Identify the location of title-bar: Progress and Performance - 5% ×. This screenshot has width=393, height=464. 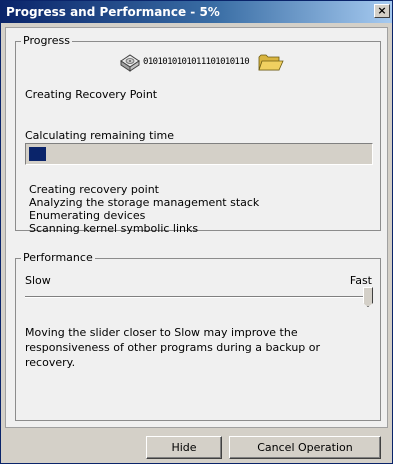
(196, 12).